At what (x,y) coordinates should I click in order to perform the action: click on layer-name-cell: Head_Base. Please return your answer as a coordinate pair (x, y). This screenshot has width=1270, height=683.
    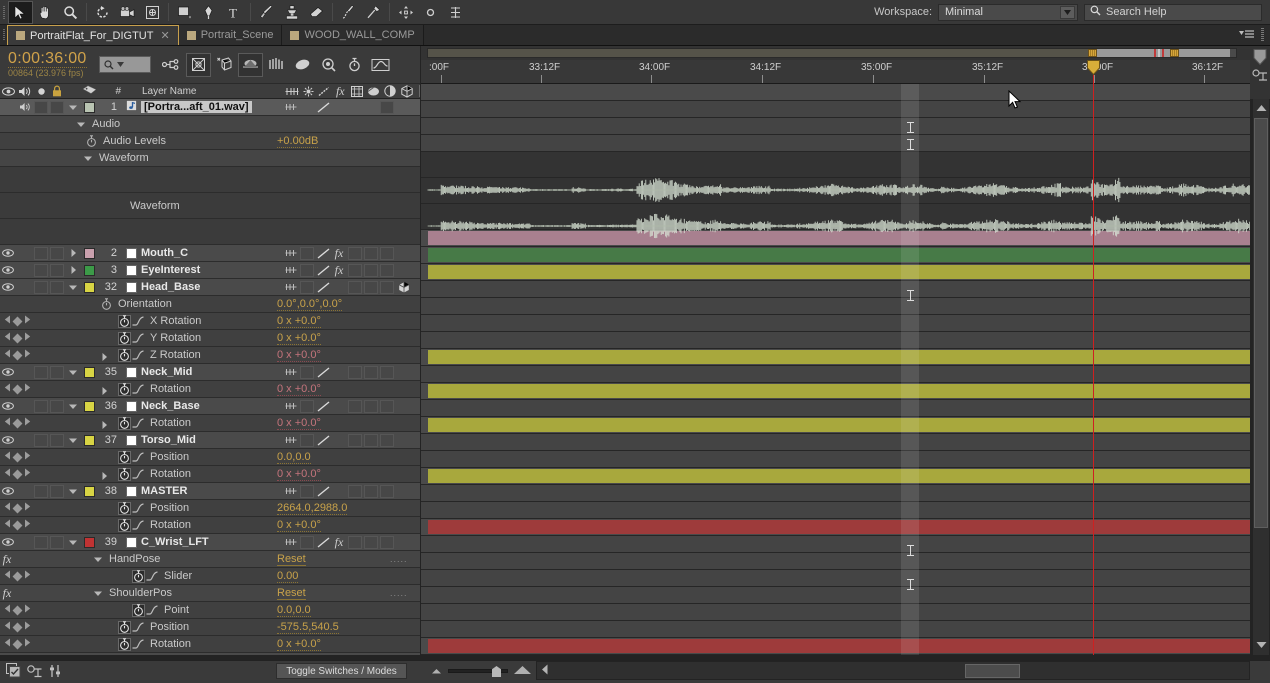
    Looking at the image, I should click on (202, 287).